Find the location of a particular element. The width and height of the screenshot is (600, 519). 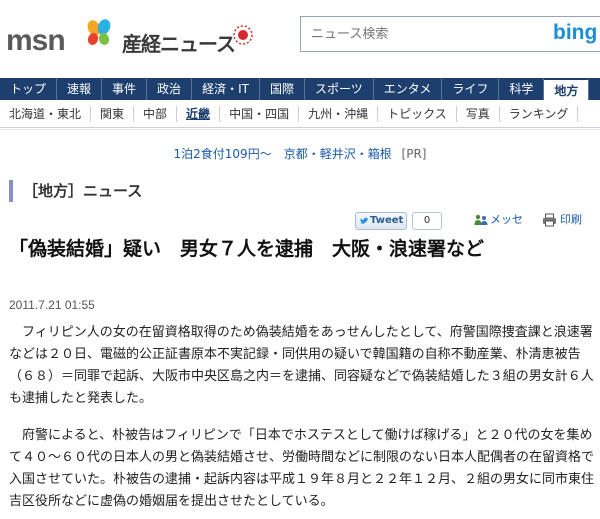

people-icon is located at coordinates (481, 219).